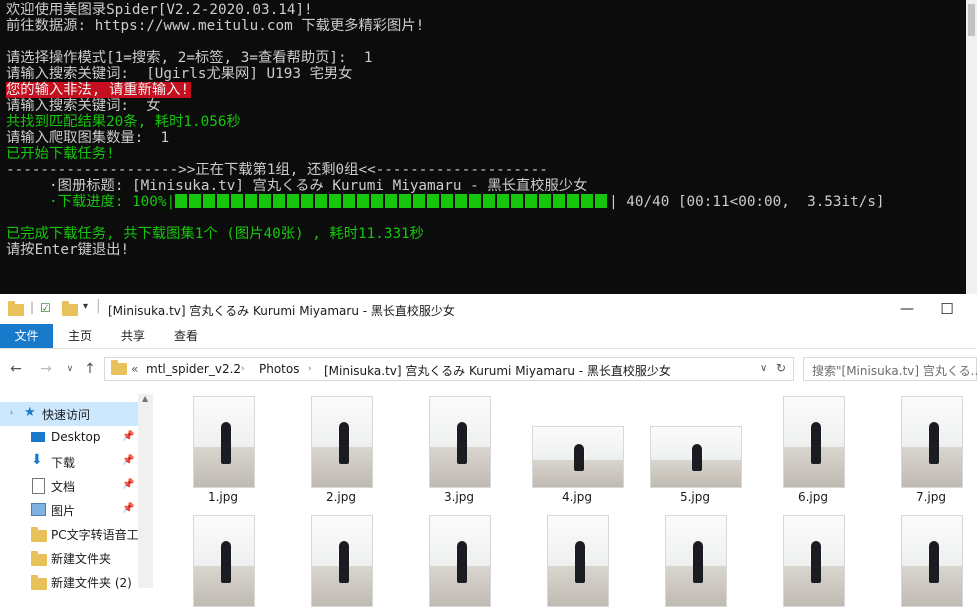 This screenshot has height=607, width=977. What do you see at coordinates (695, 497) in the screenshot?
I see `file-name: 5.jpg` at bounding box center [695, 497].